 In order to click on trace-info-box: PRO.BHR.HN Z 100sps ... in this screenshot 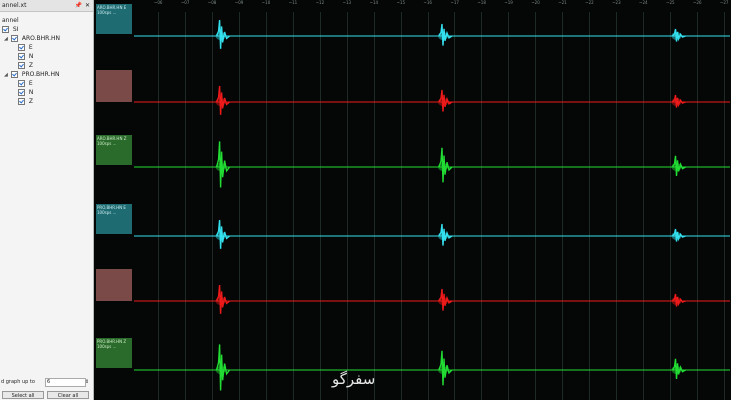, I will do `click(114, 353)`.